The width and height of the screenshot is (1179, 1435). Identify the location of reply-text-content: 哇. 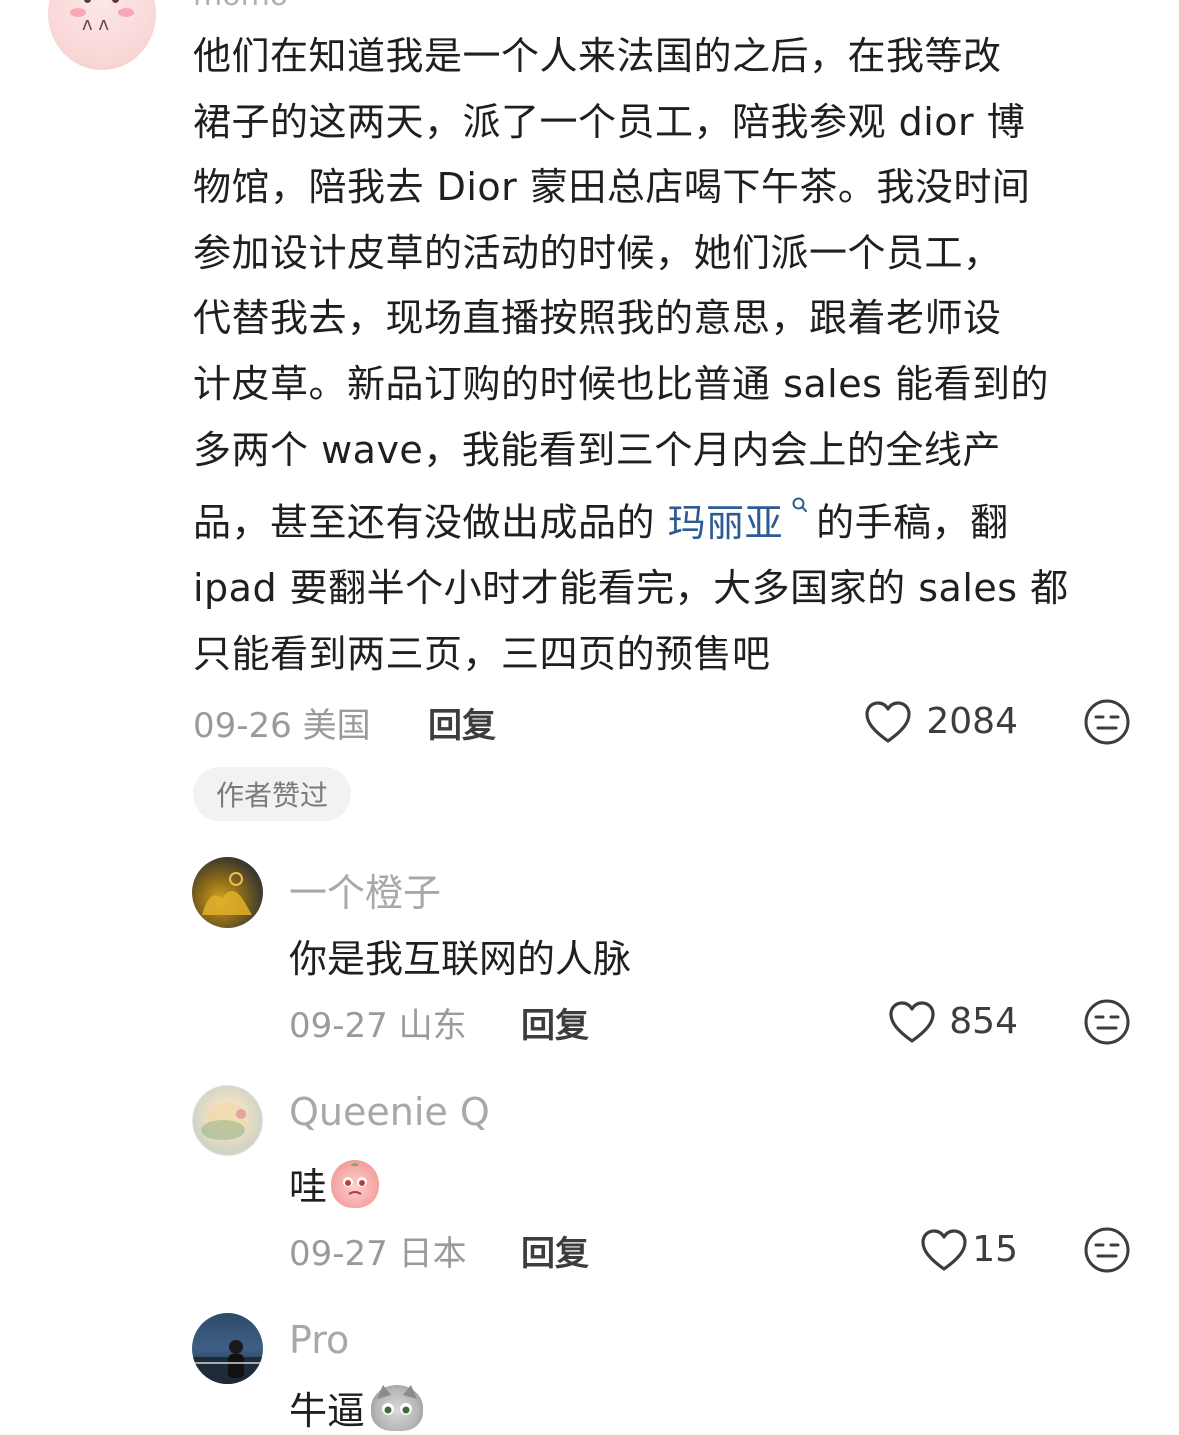
(308, 1187).